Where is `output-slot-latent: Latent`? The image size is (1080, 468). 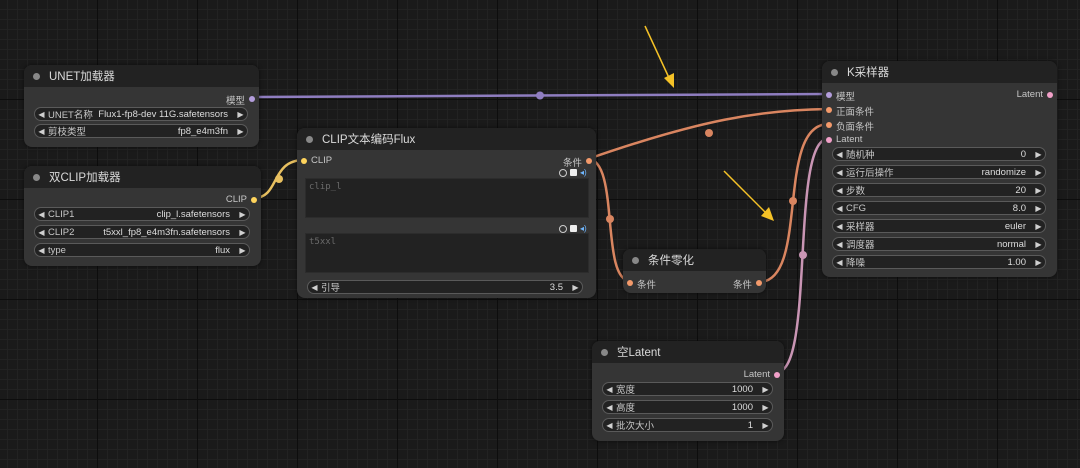 output-slot-latent: Latent is located at coordinates (688, 374).